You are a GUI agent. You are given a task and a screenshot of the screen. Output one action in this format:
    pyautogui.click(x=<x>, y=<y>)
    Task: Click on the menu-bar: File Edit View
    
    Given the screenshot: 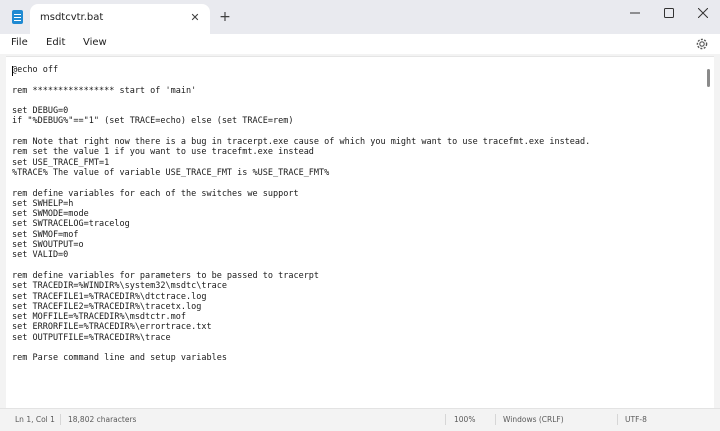 What is the action you would take?
    pyautogui.click(x=360, y=44)
    